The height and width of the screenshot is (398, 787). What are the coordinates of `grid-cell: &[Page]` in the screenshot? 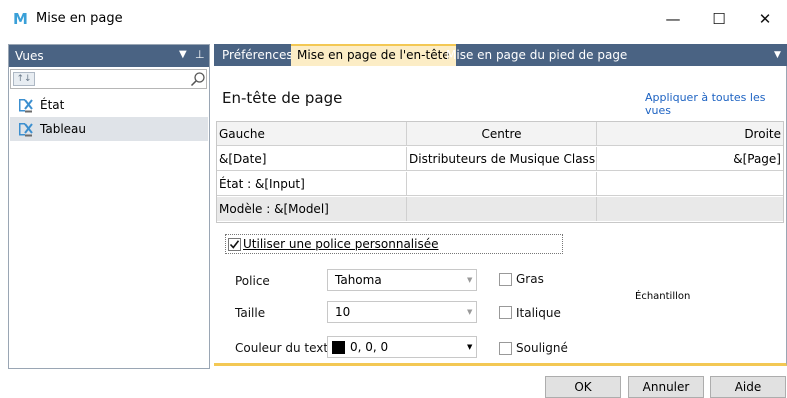 It's located at (690, 159).